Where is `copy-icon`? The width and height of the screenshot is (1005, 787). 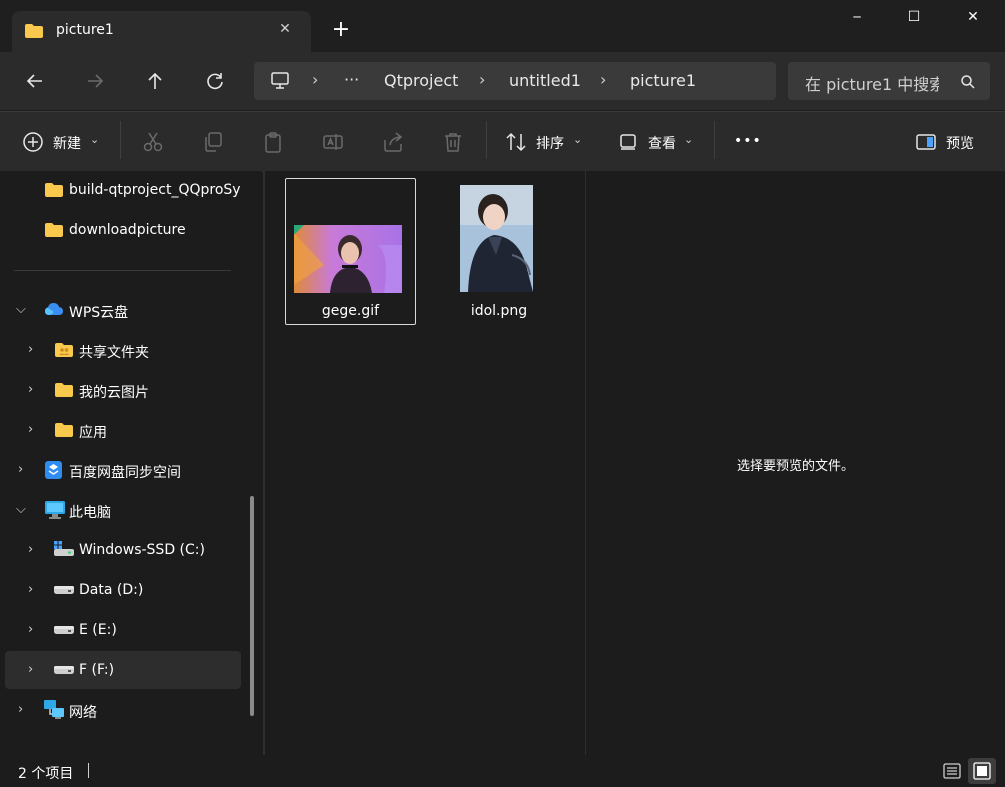 copy-icon is located at coordinates (213, 142).